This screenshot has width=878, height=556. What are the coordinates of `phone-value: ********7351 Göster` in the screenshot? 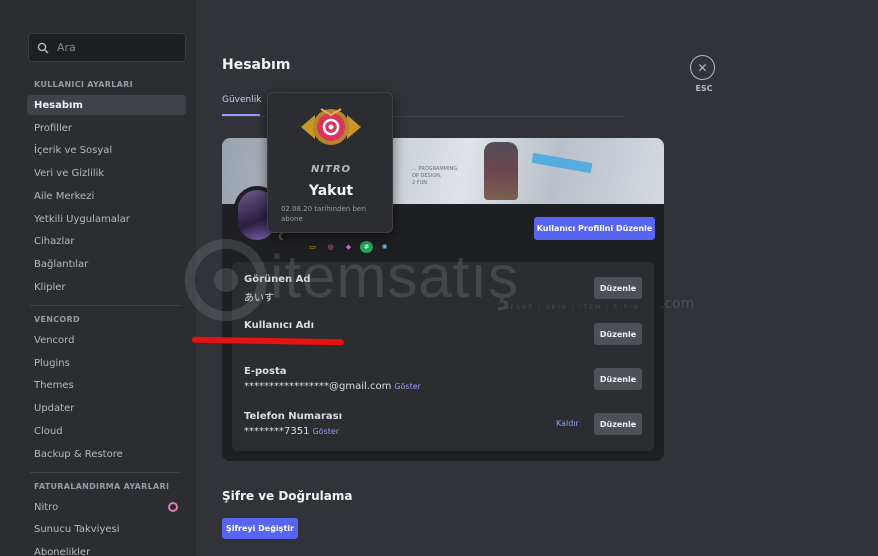 It's located at (291, 431).